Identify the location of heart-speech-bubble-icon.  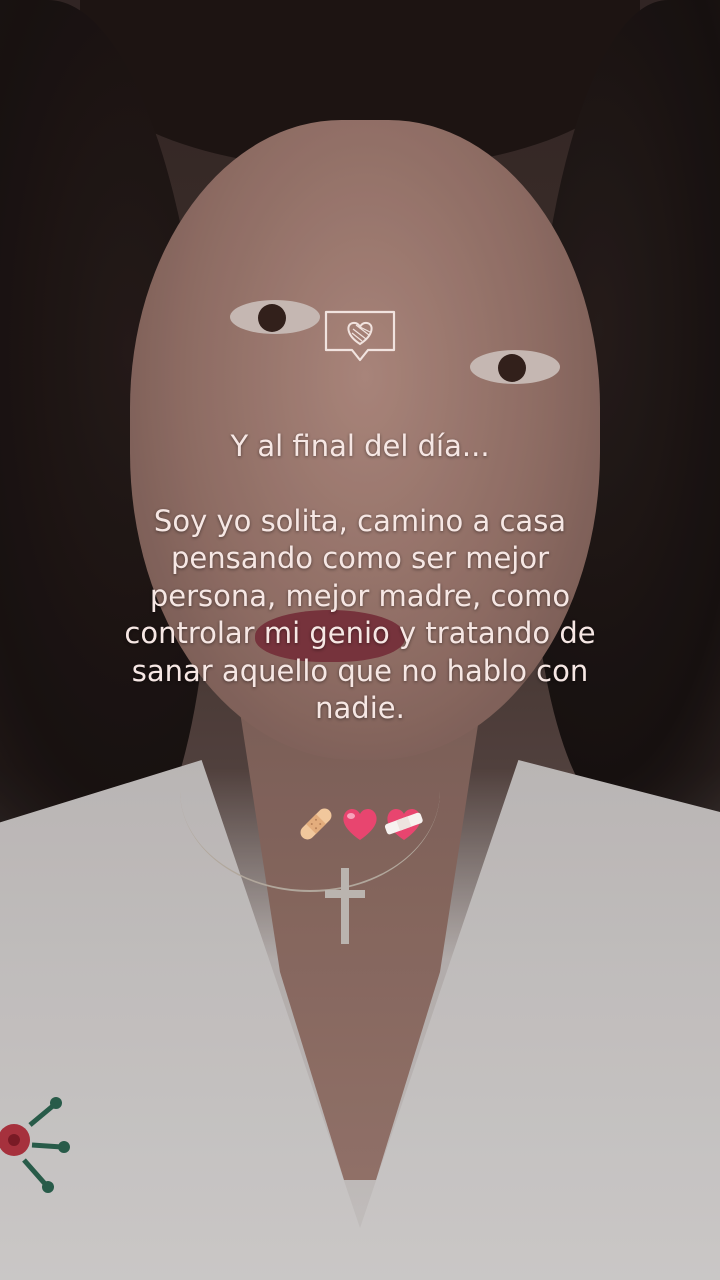
(360, 336).